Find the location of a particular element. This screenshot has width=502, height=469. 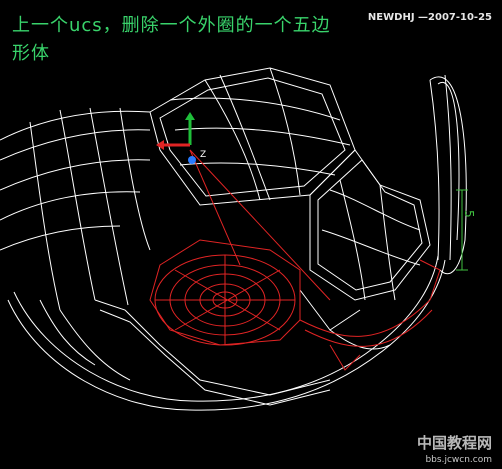

z-label: Z is located at coordinates (203, 155).